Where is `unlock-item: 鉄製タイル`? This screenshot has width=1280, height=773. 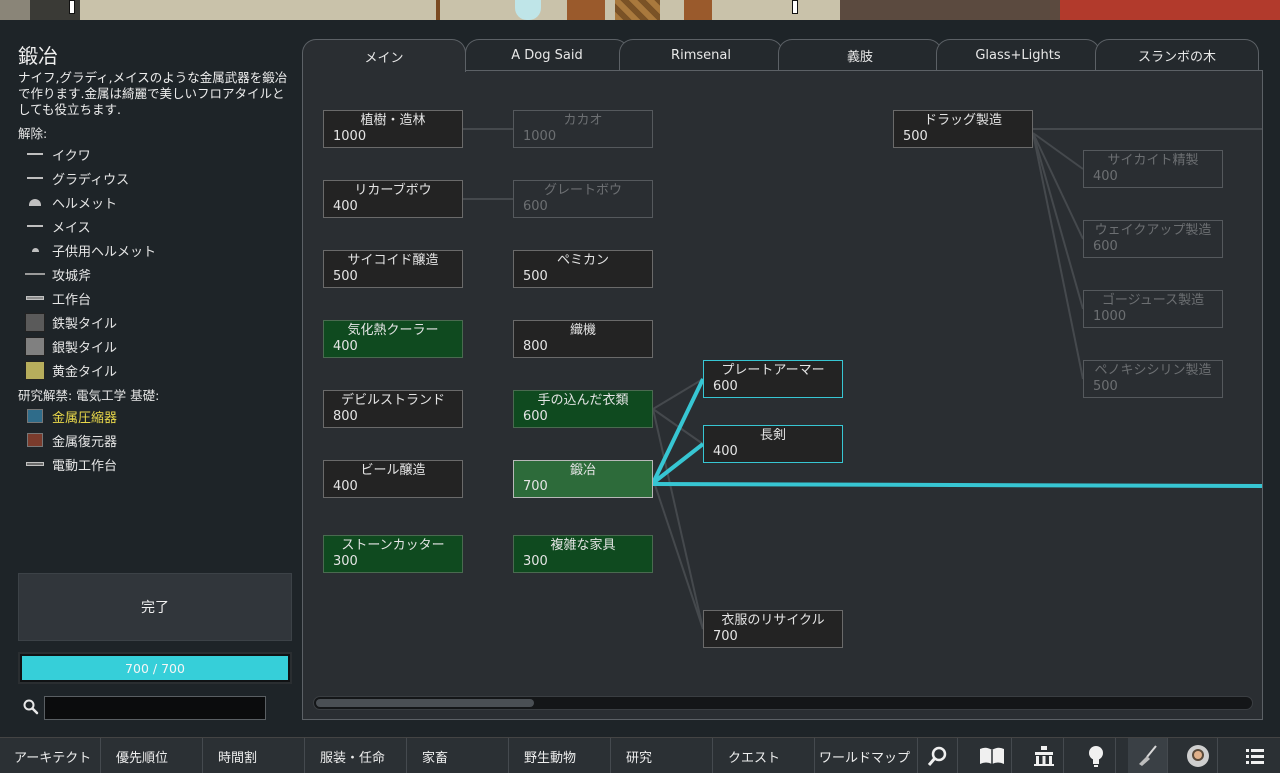
unlock-item: 鉄製タイル is located at coordinates (70, 322).